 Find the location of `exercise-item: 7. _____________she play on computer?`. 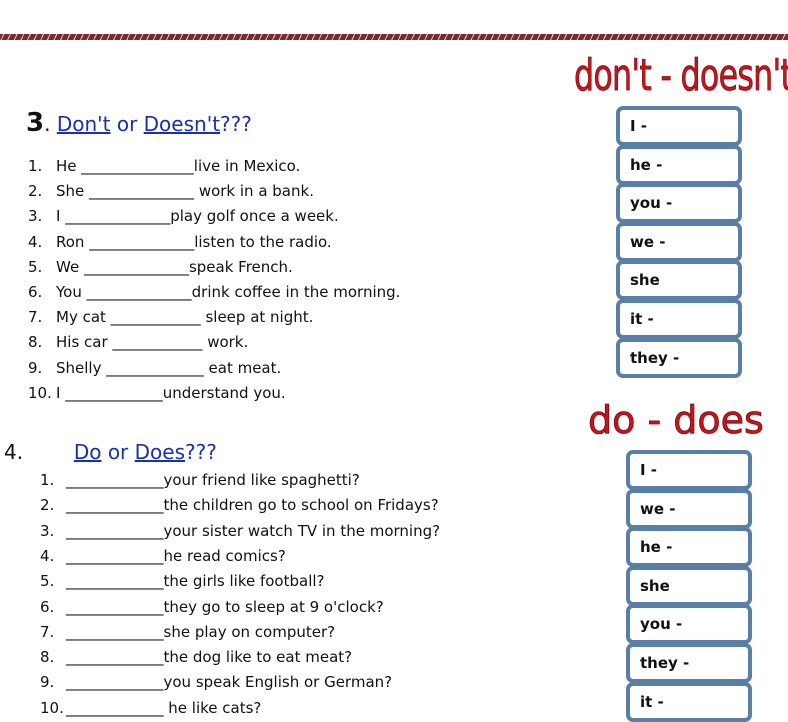

exercise-item: 7. _____________she play on computer? is located at coordinates (187, 632).